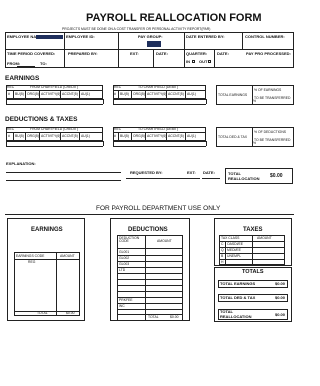 This screenshot has width=320, height=386. I want to click on deductions-to-col-accnt: ACCNT(5), so click(176, 136).